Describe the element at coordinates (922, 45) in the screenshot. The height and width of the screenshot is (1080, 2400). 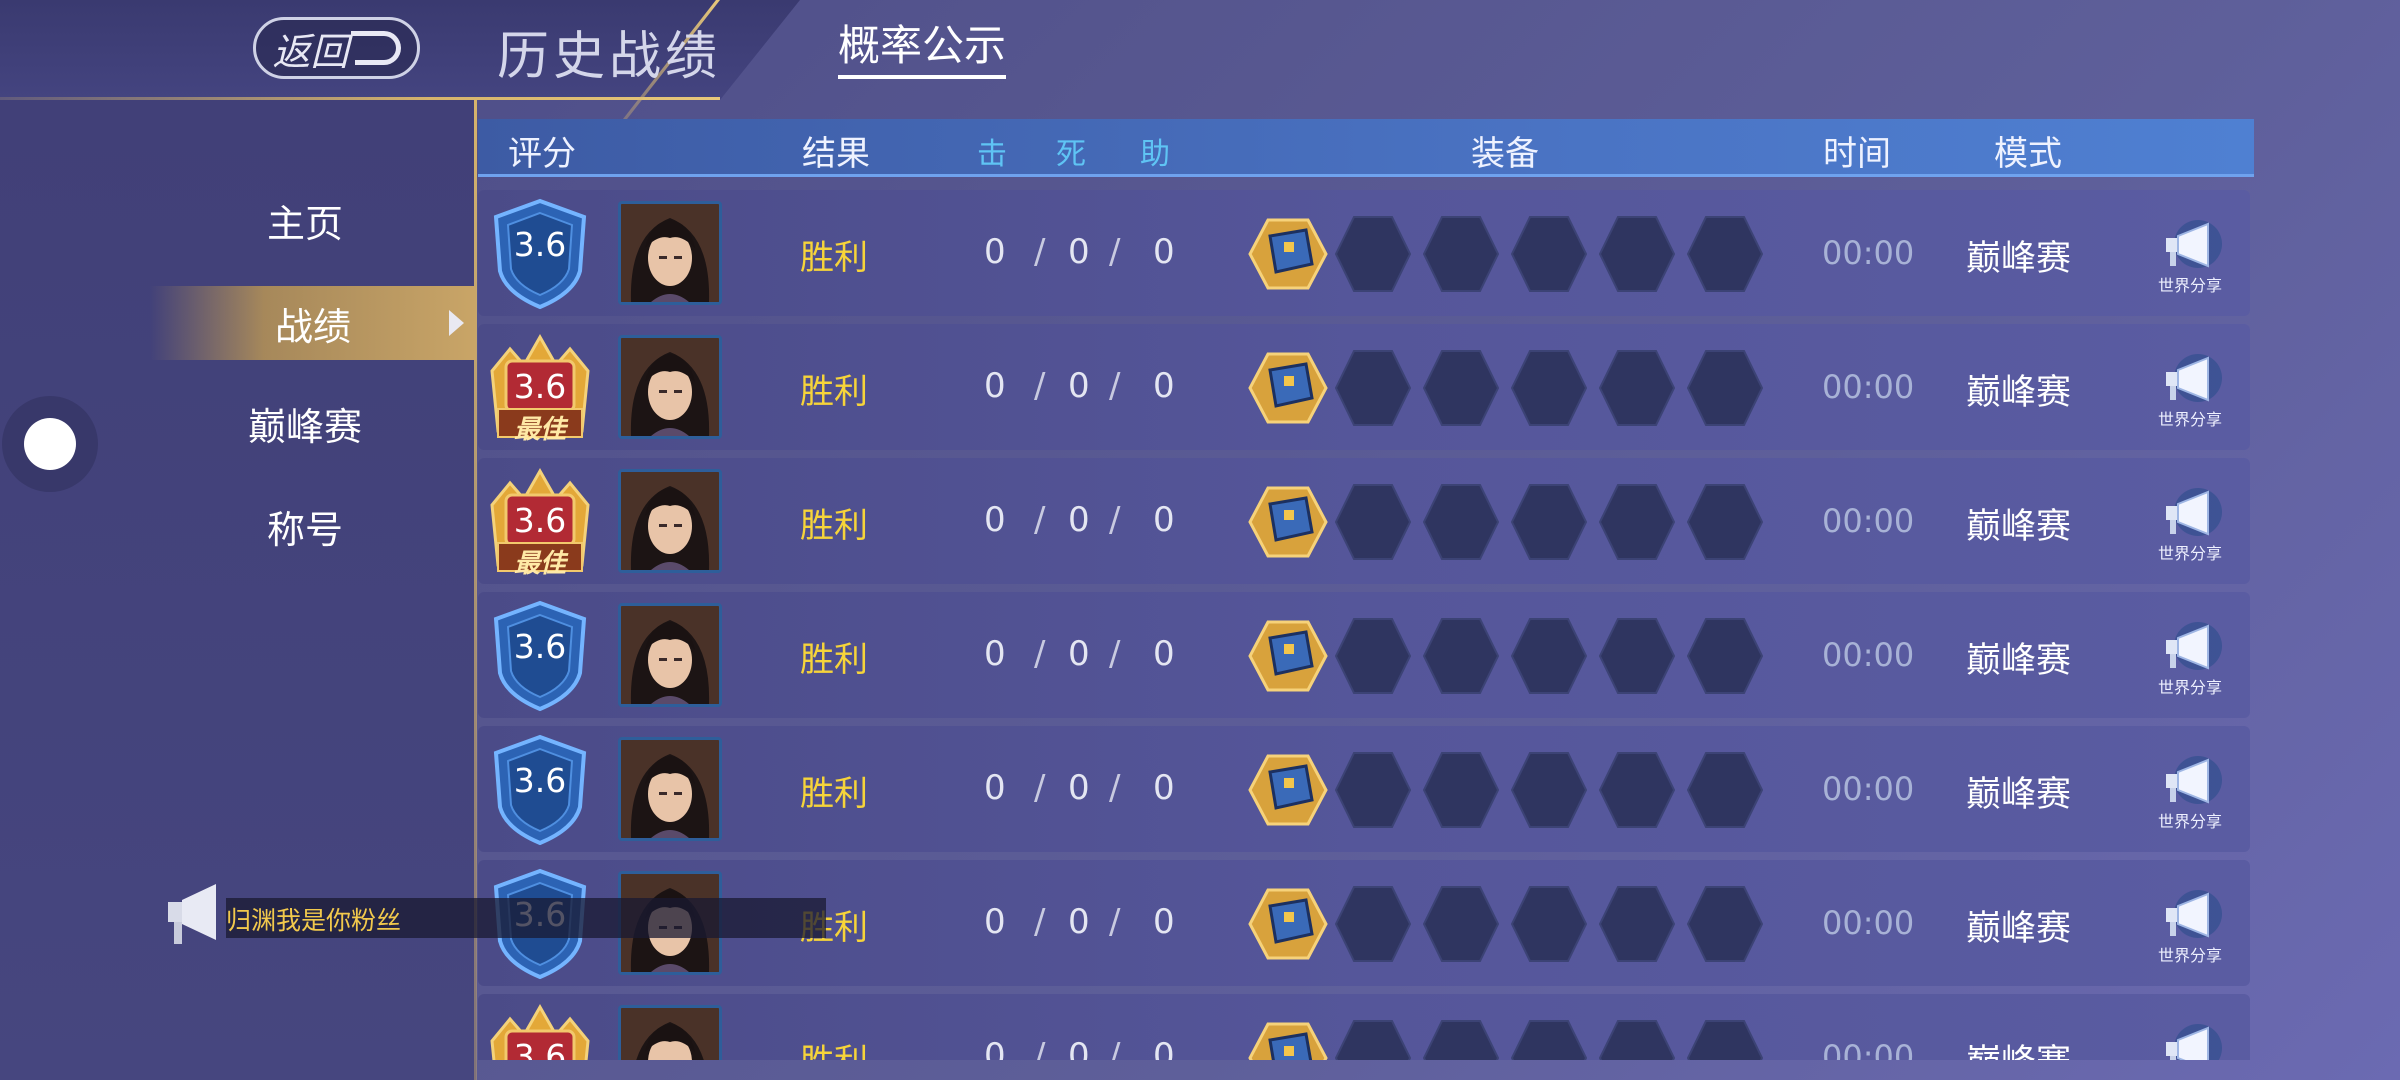
I see `probability-link: 概率公示` at that location.